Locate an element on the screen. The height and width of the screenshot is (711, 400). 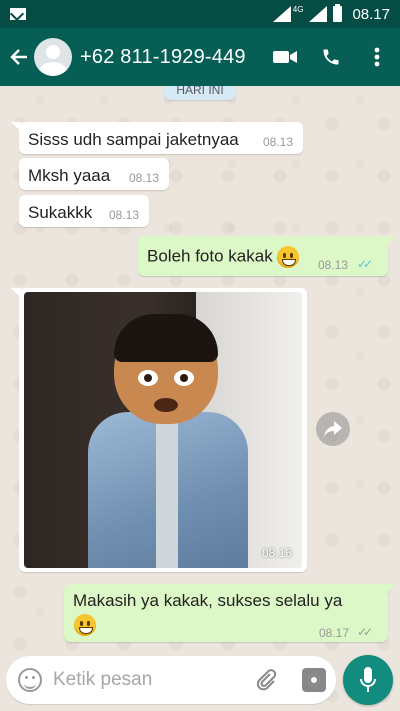
message-bubble-in: Sisss udh sampai jaketnyaa 08.13 is located at coordinates (157, 138).